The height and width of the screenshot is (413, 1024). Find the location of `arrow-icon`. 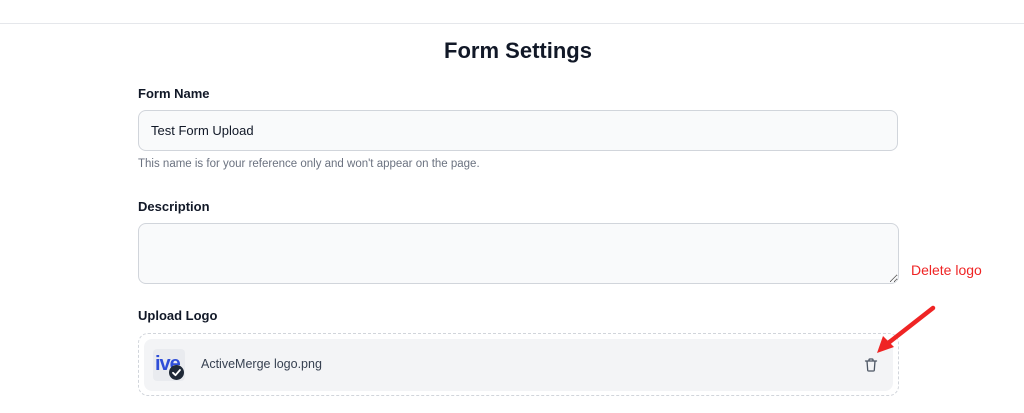

arrow-icon is located at coordinates (906, 329).